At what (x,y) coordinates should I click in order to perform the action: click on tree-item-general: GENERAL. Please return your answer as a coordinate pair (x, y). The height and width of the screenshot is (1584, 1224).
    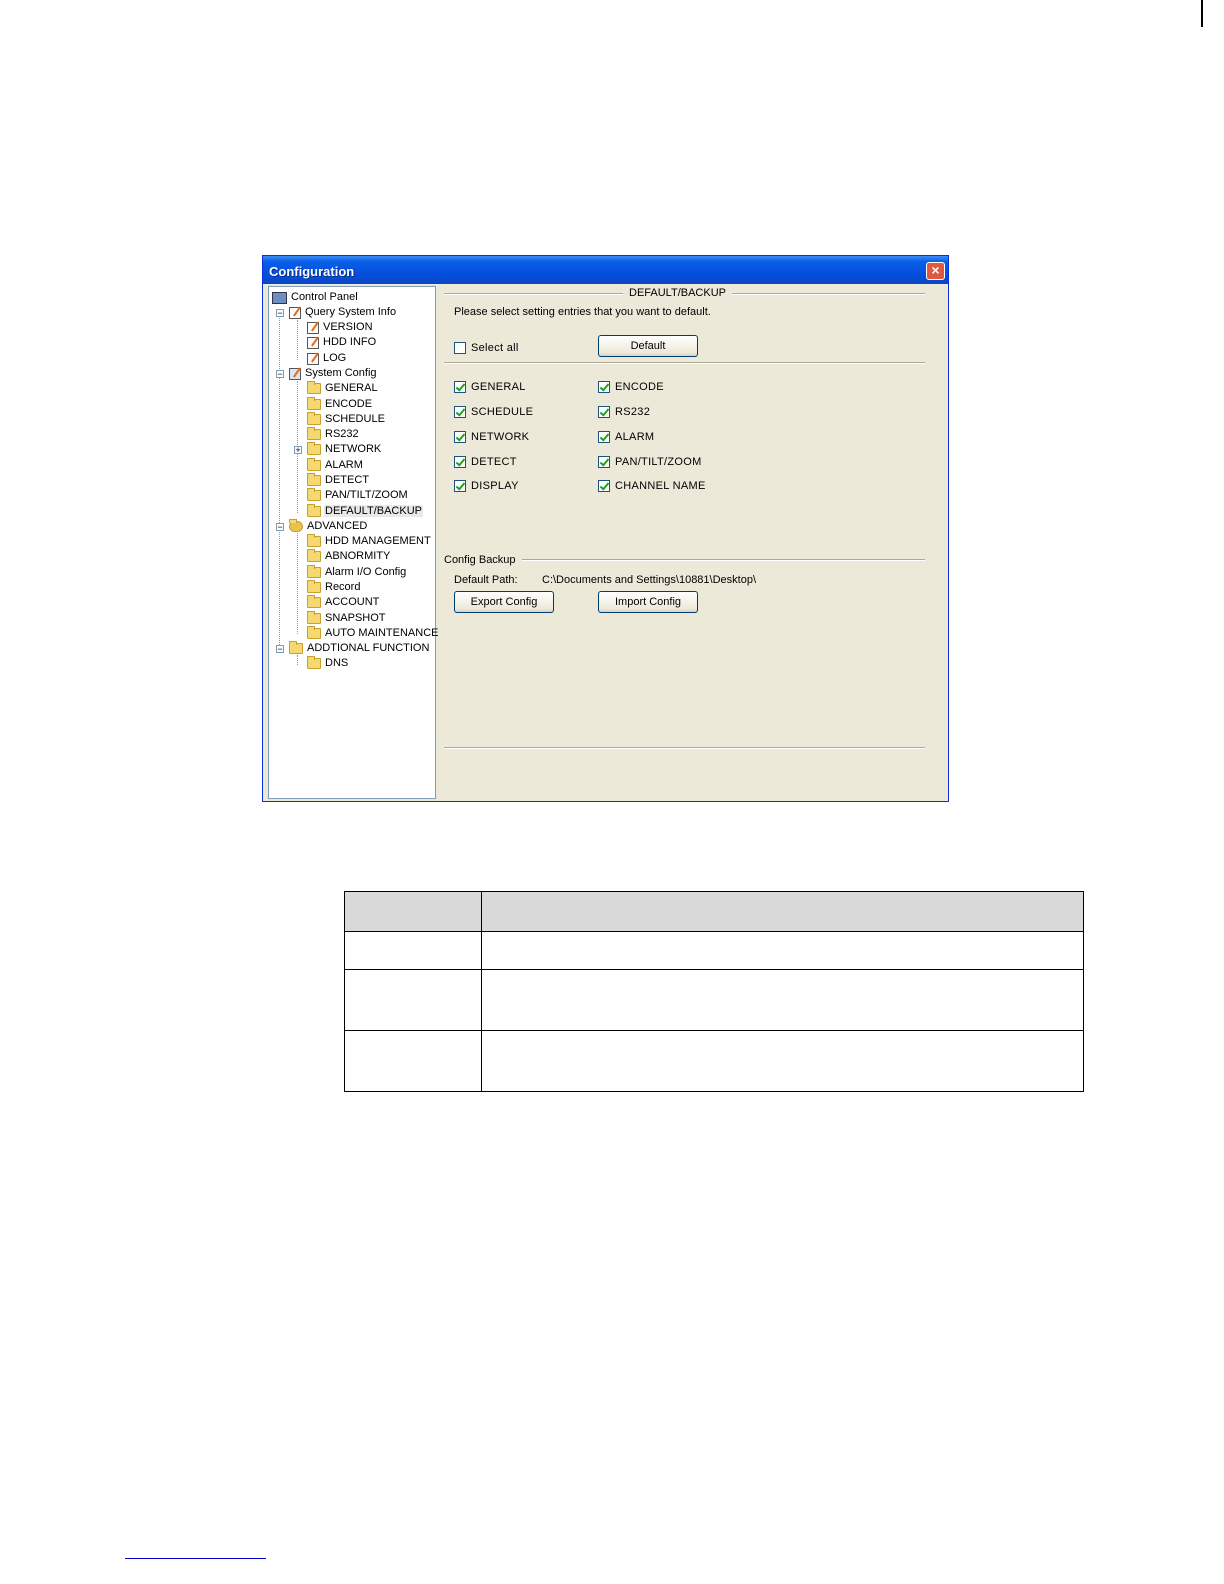
    Looking at the image, I should click on (343, 388).